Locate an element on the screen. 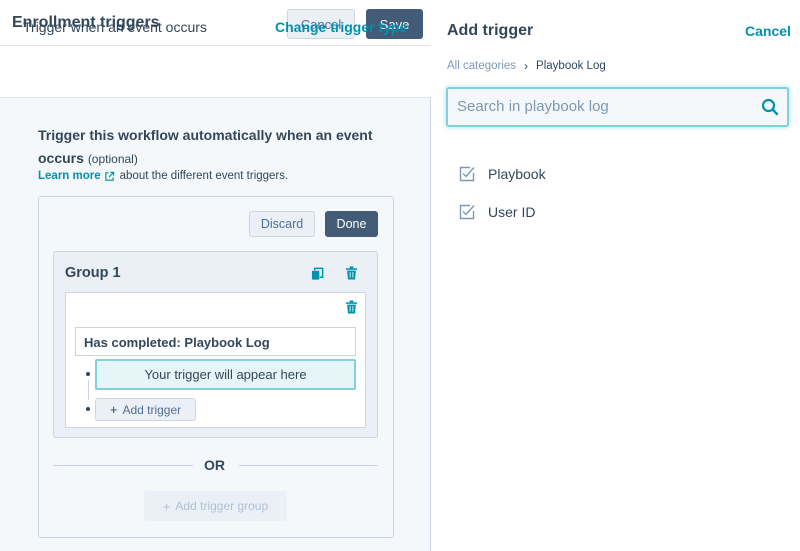 The width and height of the screenshot is (800, 551). add-trigger-title: Add trigger is located at coordinates (490, 30).